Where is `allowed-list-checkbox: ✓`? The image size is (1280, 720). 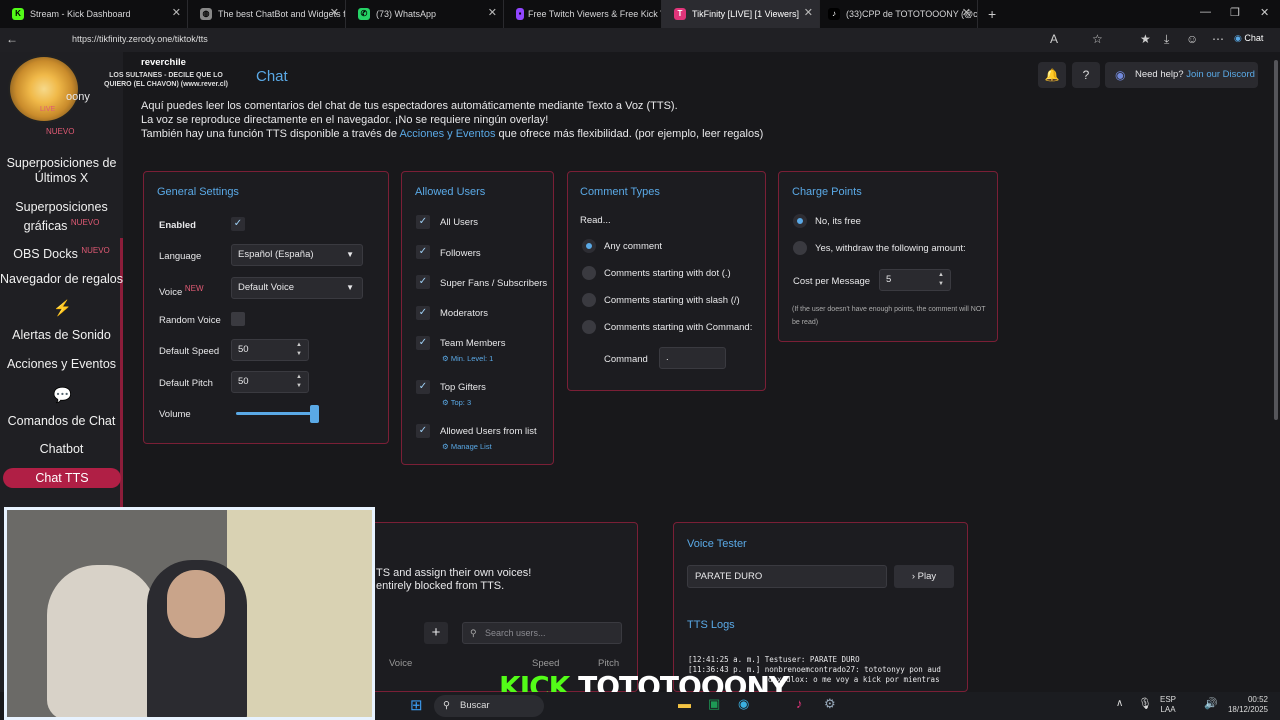
allowed-list-checkbox: ✓ is located at coordinates (423, 431).